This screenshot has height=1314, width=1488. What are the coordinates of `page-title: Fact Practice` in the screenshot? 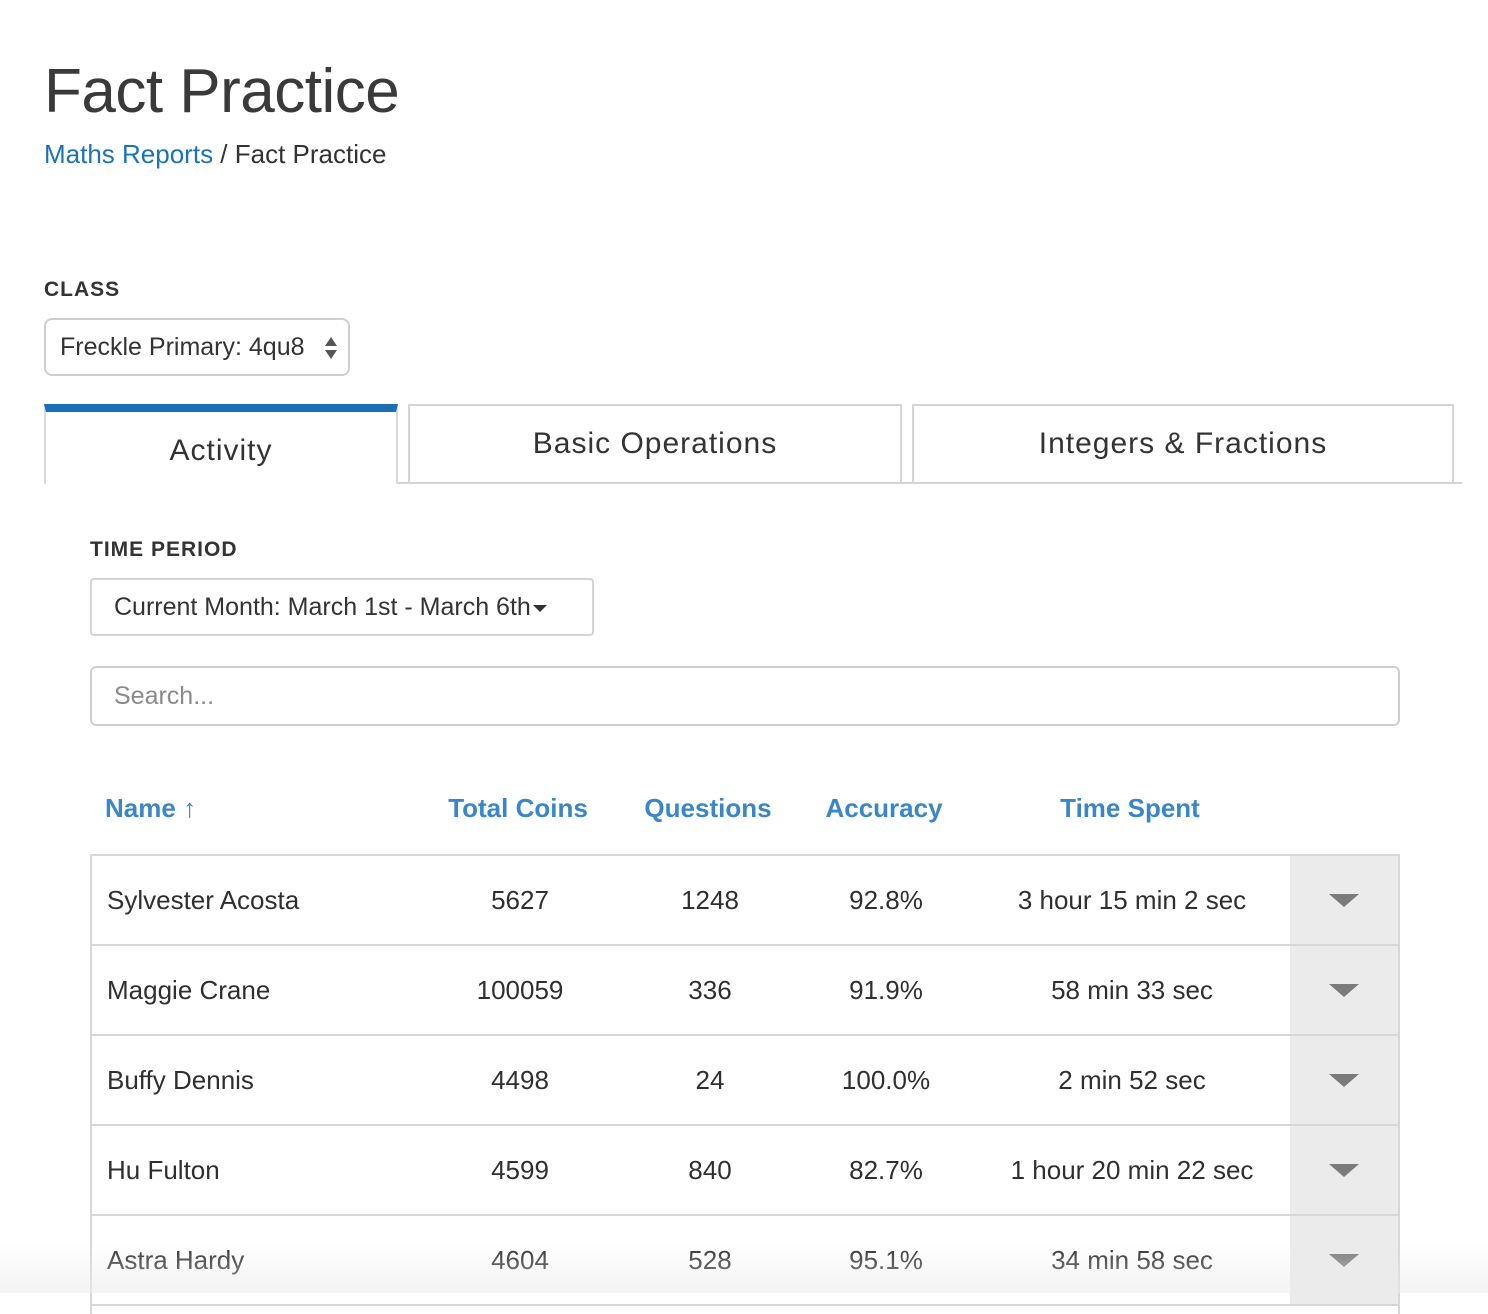 It's located at (222, 91).